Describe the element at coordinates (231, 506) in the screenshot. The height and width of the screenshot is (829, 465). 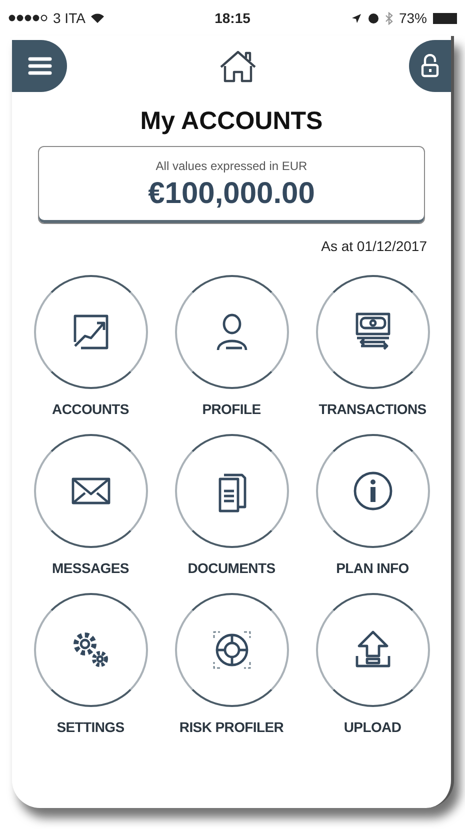
I see `menu-tile: DOCUMENTS` at that location.